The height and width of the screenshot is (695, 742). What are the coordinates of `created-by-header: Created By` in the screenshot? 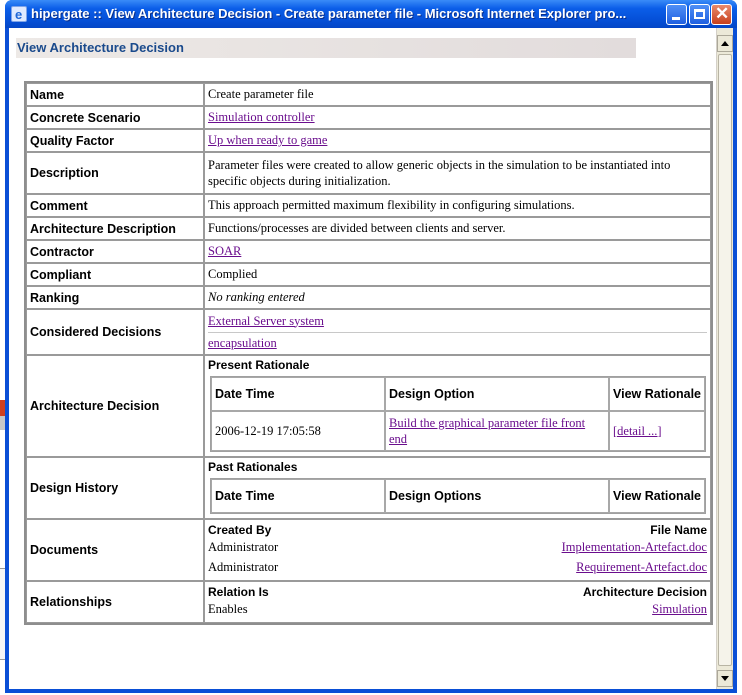 It's located at (240, 530).